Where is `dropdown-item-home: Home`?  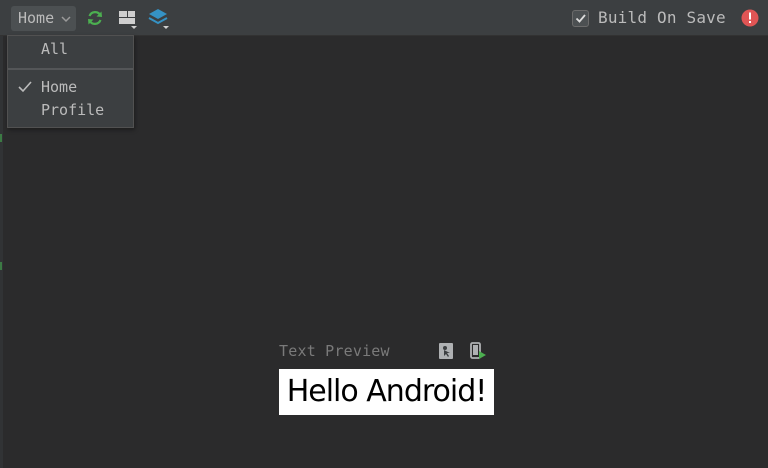
dropdown-item-home: Home is located at coordinates (70, 87).